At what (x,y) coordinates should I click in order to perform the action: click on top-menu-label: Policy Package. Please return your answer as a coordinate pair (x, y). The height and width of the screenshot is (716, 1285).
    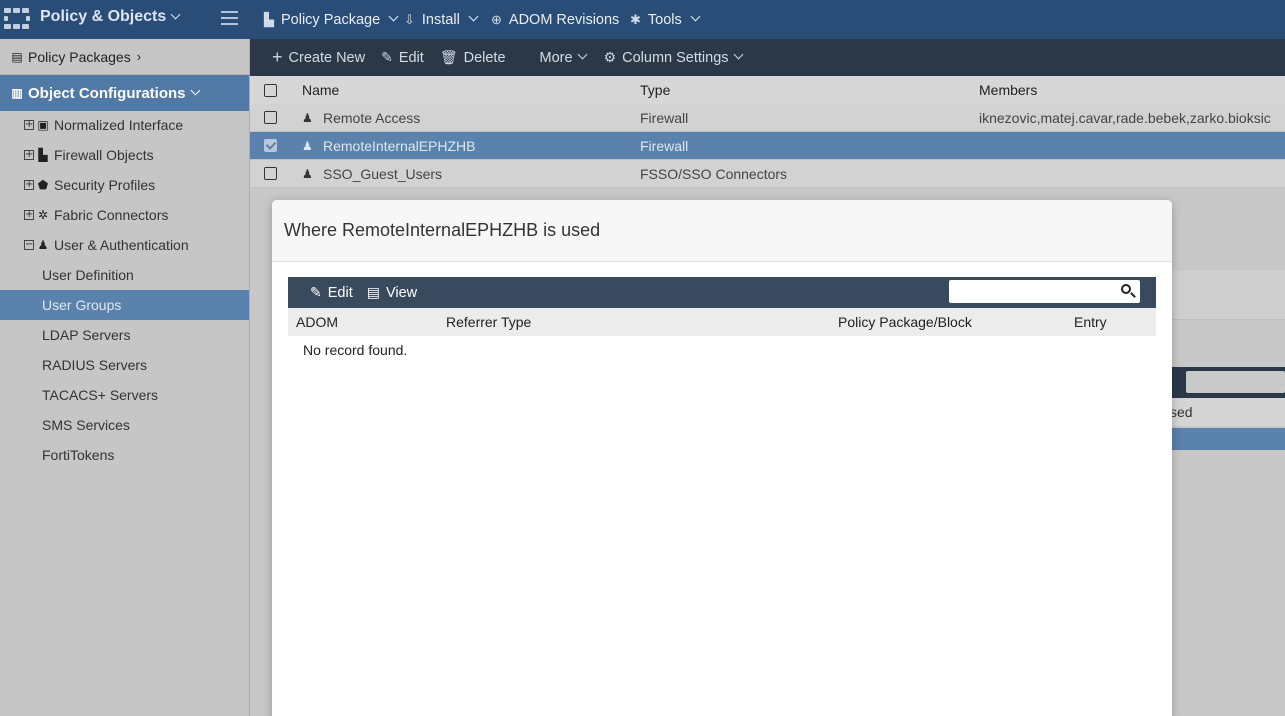
    Looking at the image, I should click on (331, 19).